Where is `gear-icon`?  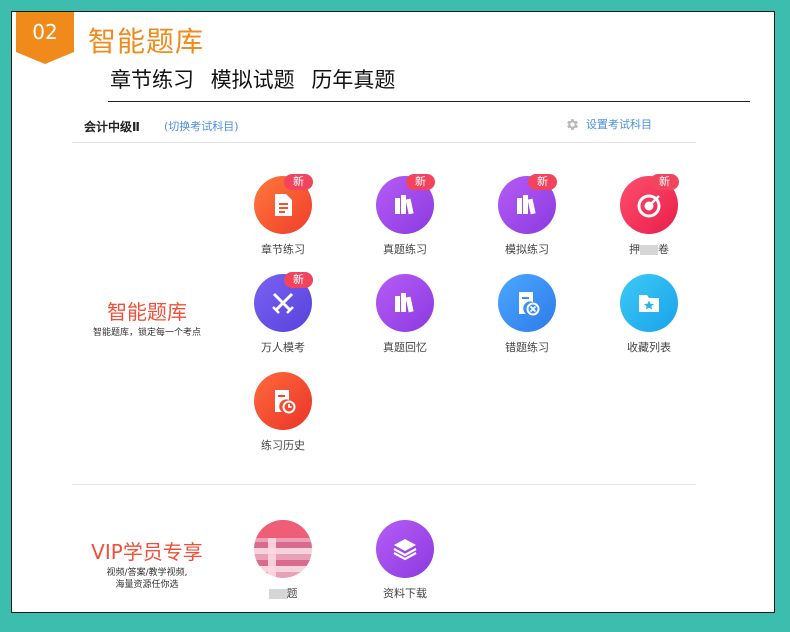
gear-icon is located at coordinates (572, 124).